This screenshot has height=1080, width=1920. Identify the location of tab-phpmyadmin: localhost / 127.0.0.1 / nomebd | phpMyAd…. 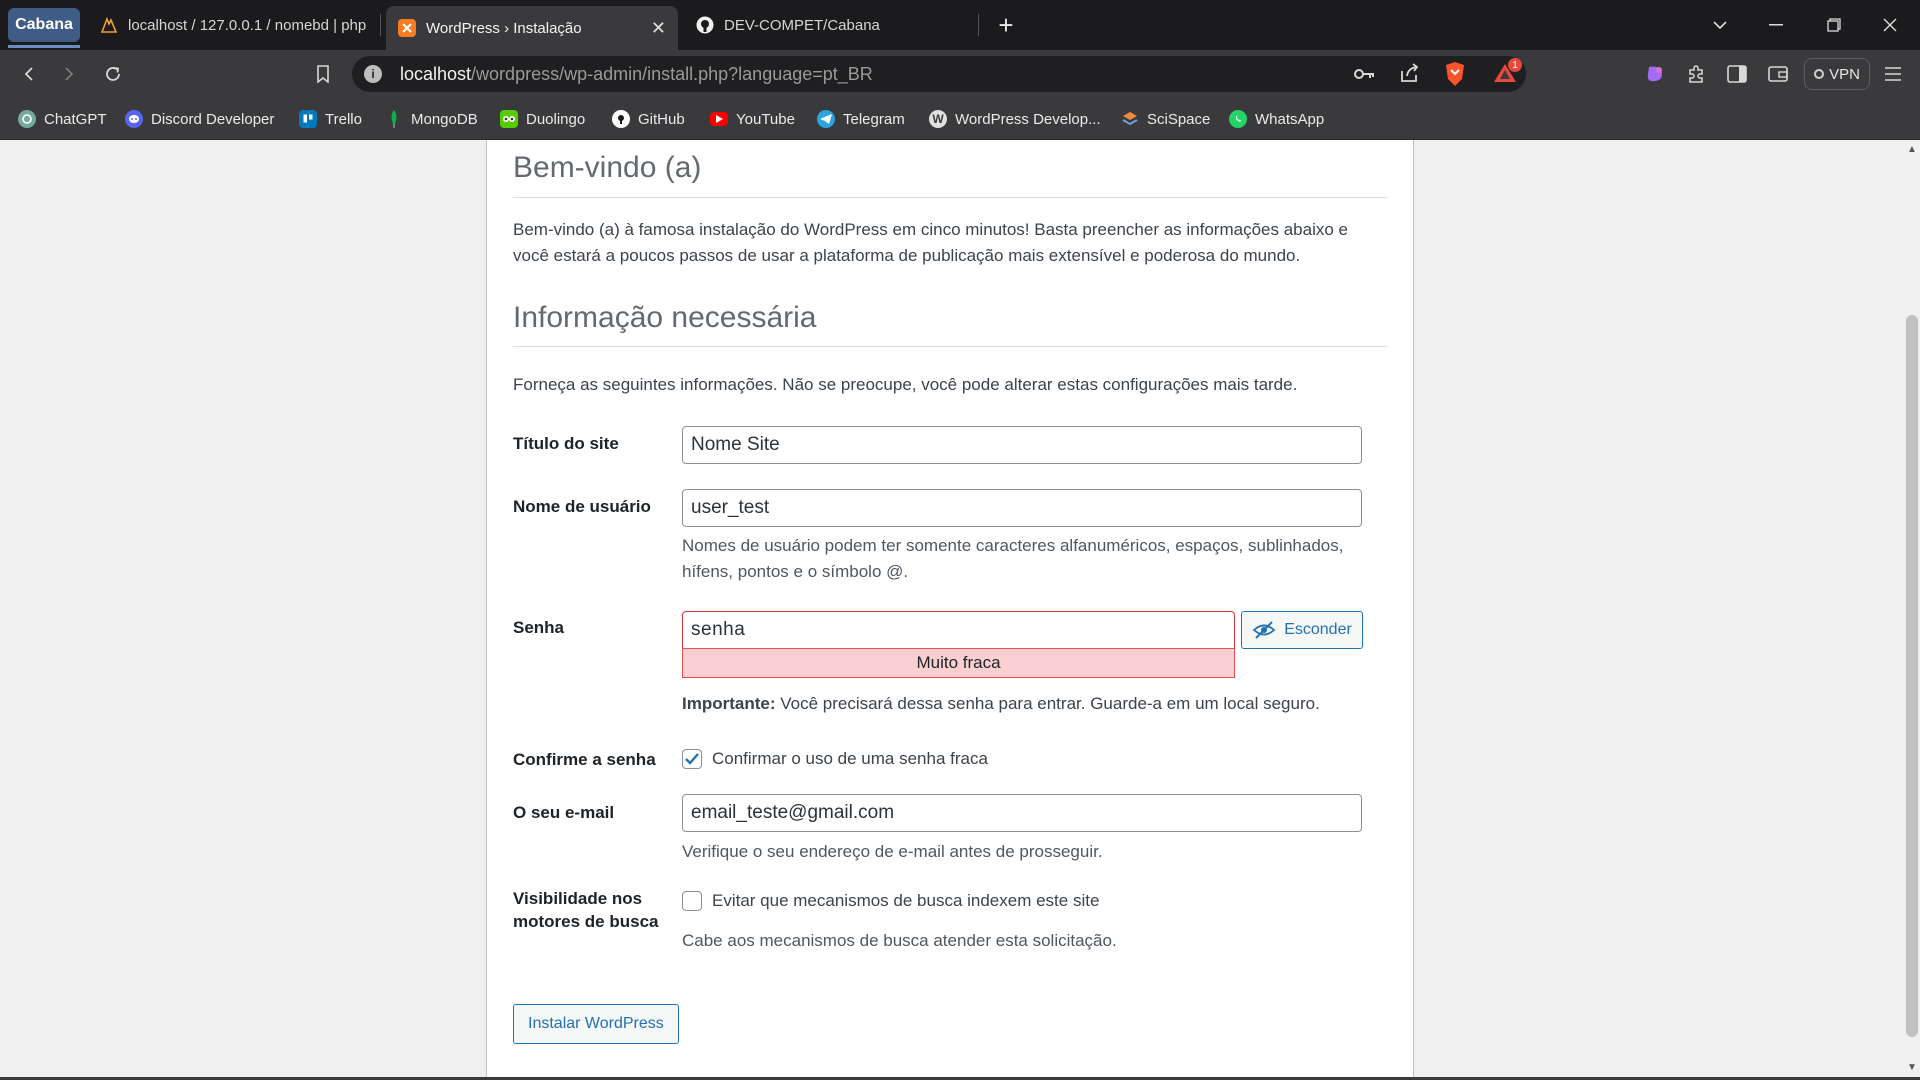
(233, 25).